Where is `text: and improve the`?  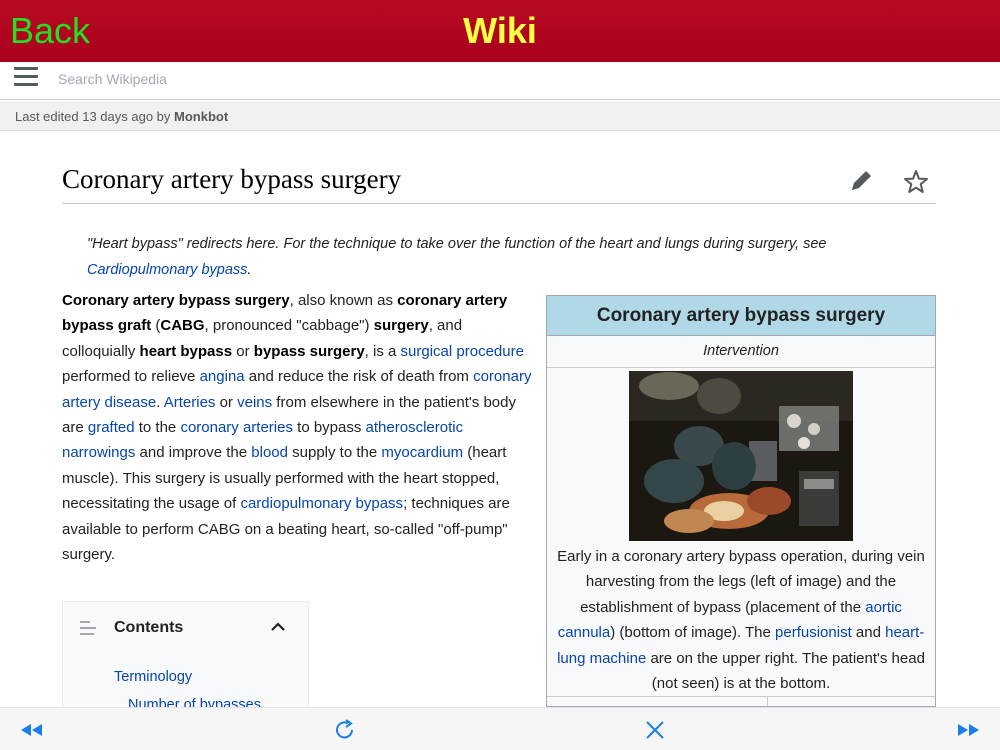 text: and improve the is located at coordinates (193, 453).